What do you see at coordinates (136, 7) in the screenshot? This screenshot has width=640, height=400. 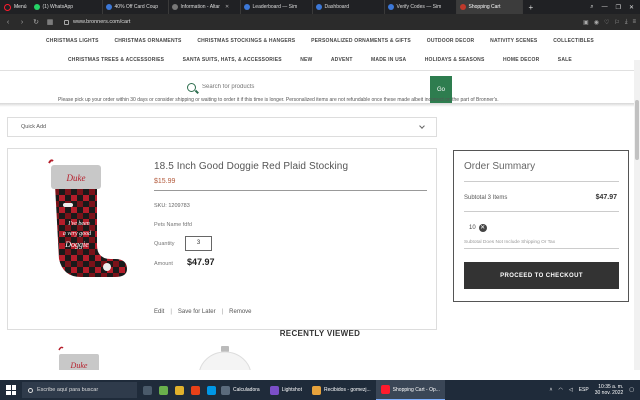 I see `tab-coupon: 40% Off Card Coup` at bounding box center [136, 7].